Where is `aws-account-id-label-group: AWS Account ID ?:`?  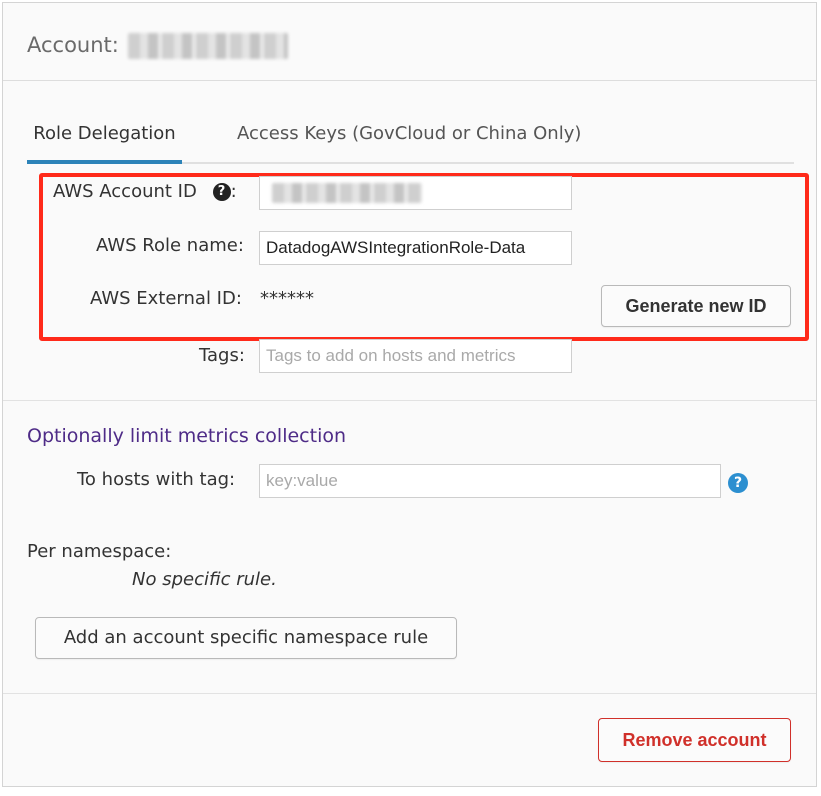
aws-account-id-label-group: AWS Account ID ?: is located at coordinates (145, 191).